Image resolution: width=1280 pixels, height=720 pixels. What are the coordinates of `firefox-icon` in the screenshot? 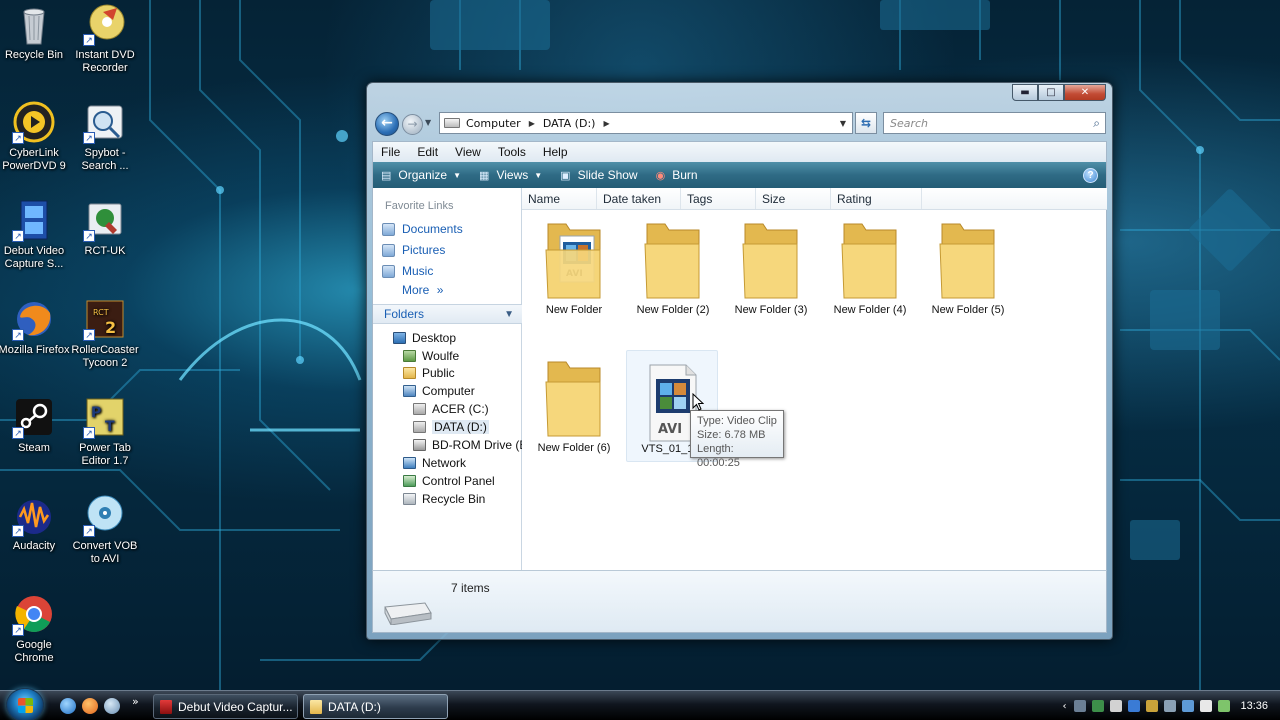 It's located at (90, 706).